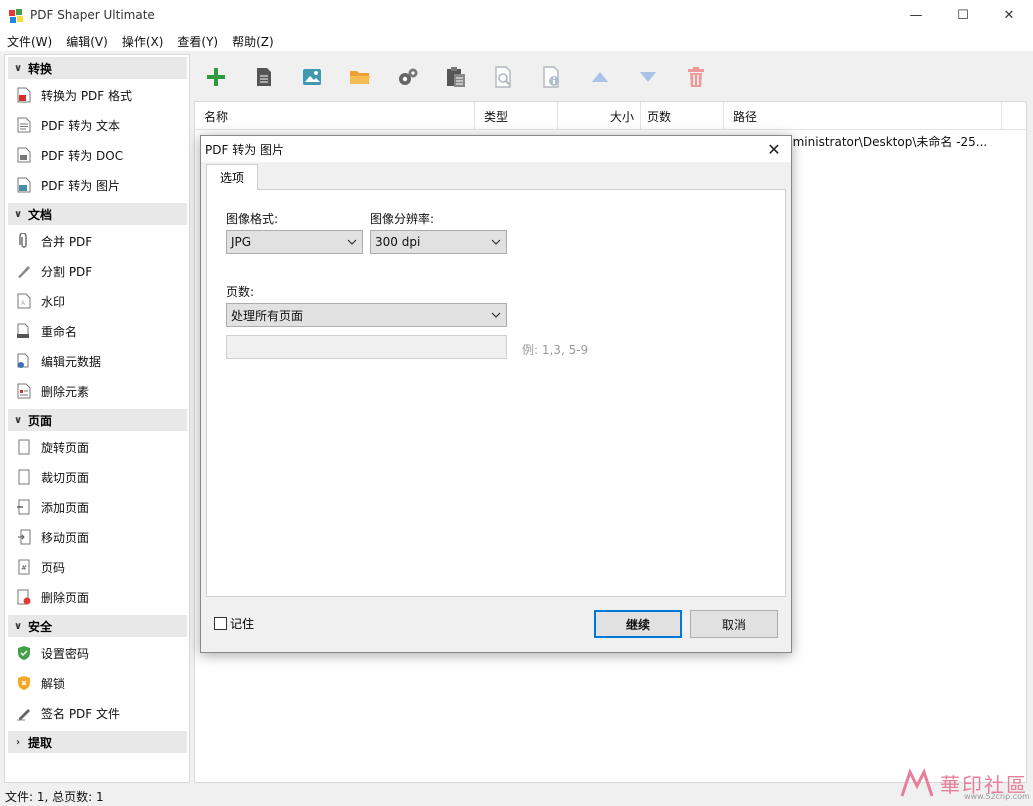 The width and height of the screenshot is (1033, 806). What do you see at coordinates (69, 155) in the screenshot?
I see `sidebar-item-pdf-to-doc: PDF 转为 DOC` at bounding box center [69, 155].